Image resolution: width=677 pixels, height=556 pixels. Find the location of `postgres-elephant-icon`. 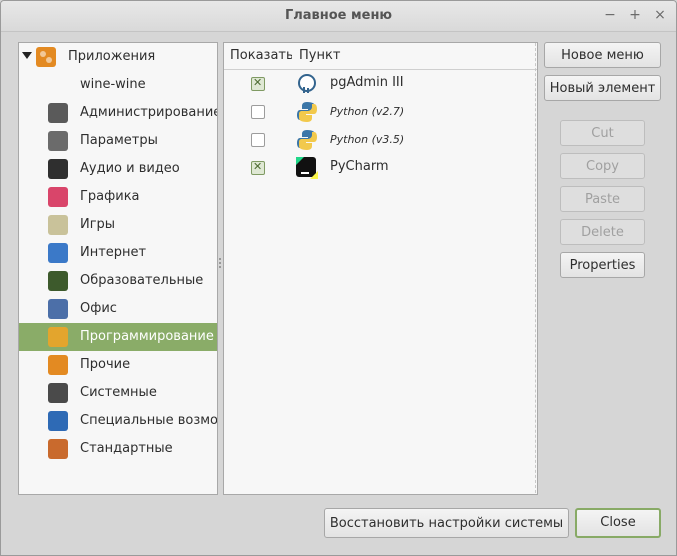

postgres-elephant-icon is located at coordinates (306, 83).